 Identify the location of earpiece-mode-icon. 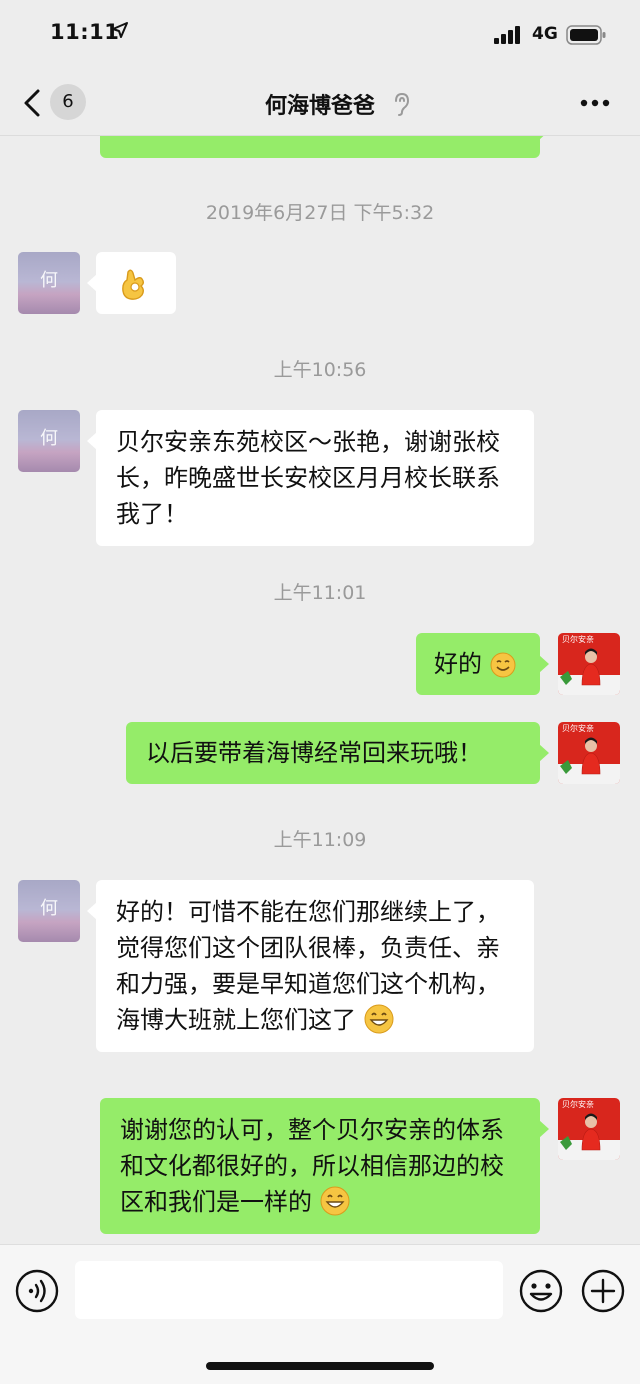
(402, 104).